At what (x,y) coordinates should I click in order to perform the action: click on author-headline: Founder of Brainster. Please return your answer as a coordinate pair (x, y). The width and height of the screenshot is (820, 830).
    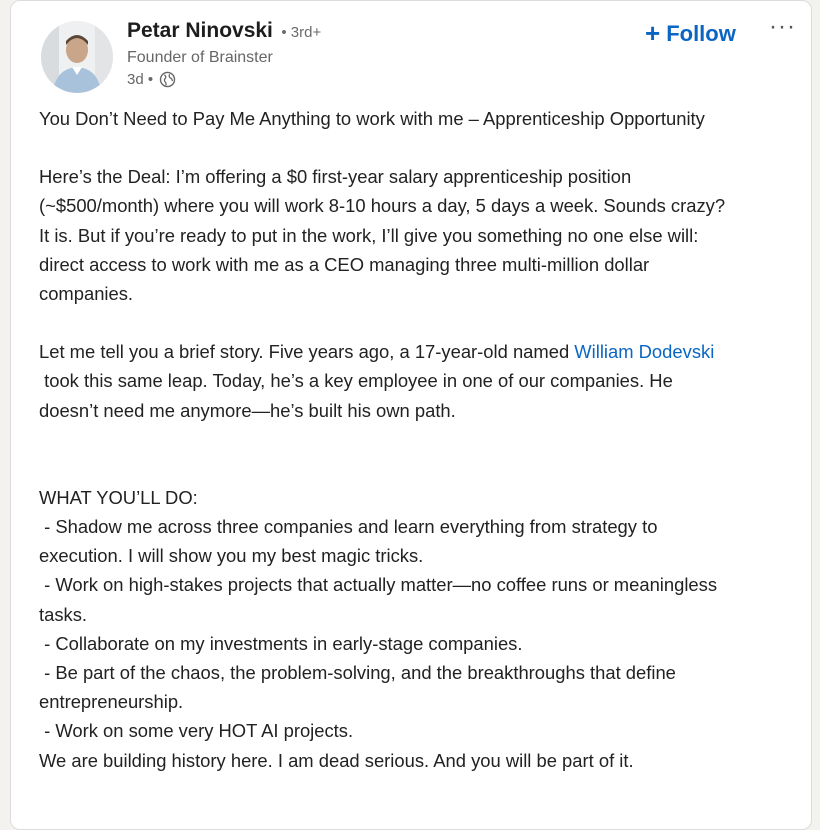
    Looking at the image, I should click on (200, 57).